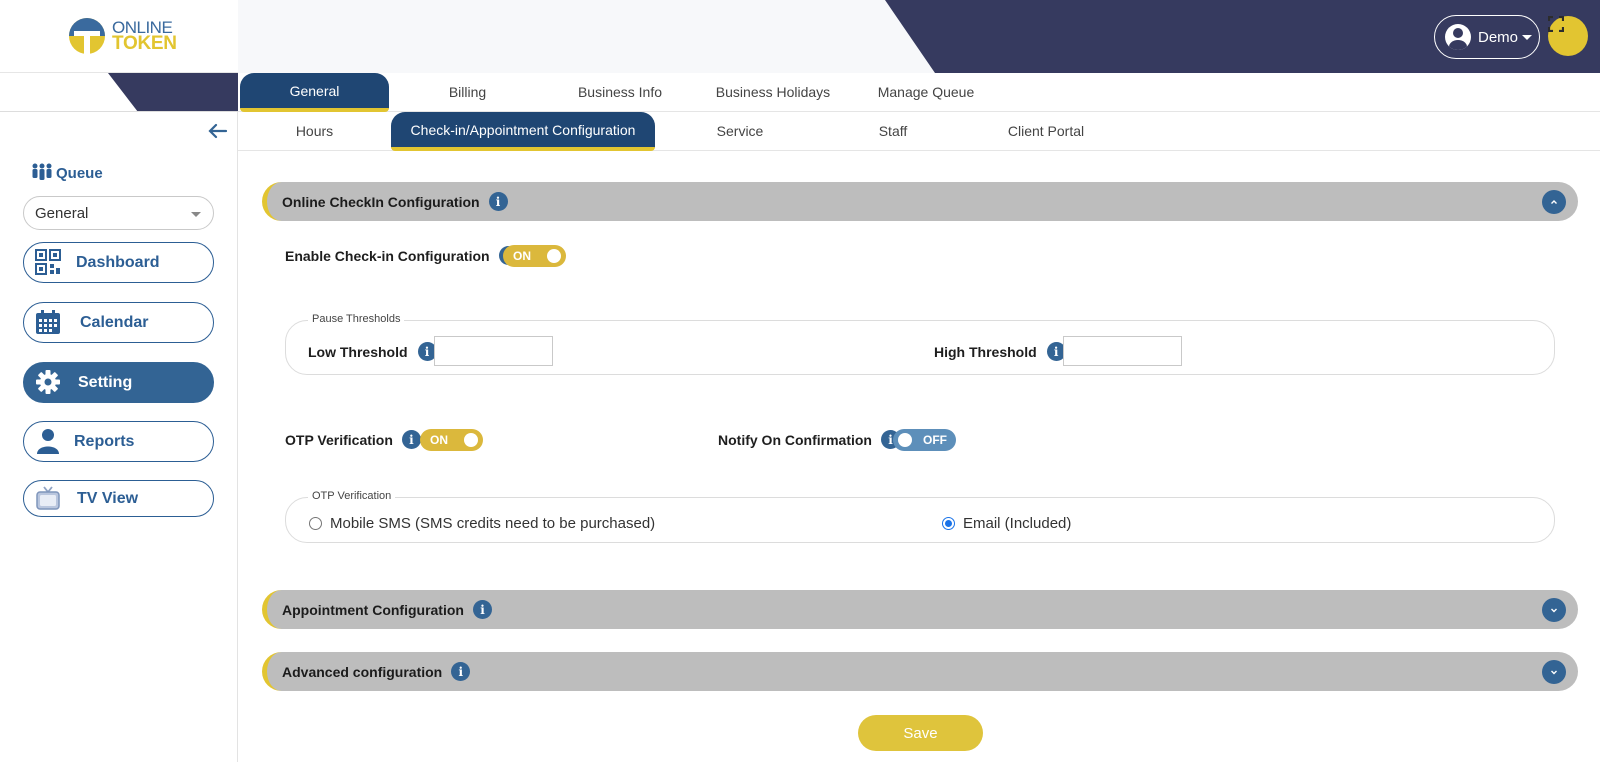  I want to click on sidebar-item-label: Dashboard, so click(118, 262).